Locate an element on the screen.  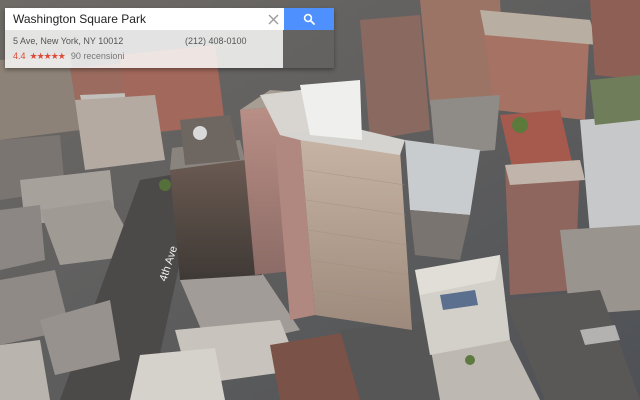
address-row: 5 Ave, New York, NY 10012 (212) 408-0100 is located at coordinates (148, 41).